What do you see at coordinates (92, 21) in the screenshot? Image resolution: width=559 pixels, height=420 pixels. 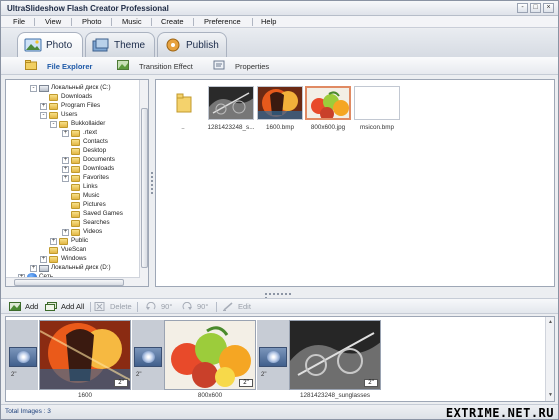 I see `menu-photo: Photo` at bounding box center [92, 21].